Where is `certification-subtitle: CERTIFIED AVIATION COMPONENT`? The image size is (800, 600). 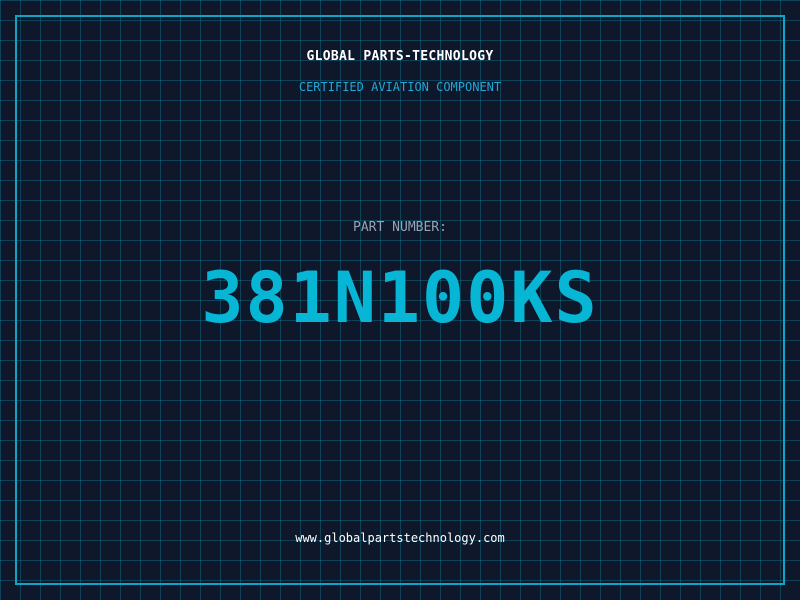 certification-subtitle: CERTIFIED AVIATION COMPONENT is located at coordinates (400, 87).